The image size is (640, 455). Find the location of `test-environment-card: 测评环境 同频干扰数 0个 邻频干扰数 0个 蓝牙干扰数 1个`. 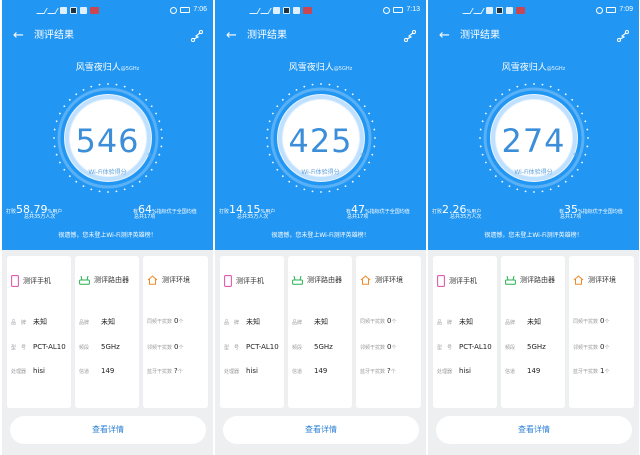

test-environment-card: 测评环境 同频干扰数 0个 邻频干扰数 0个 蓝牙干扰数 1个 is located at coordinates (601, 332).